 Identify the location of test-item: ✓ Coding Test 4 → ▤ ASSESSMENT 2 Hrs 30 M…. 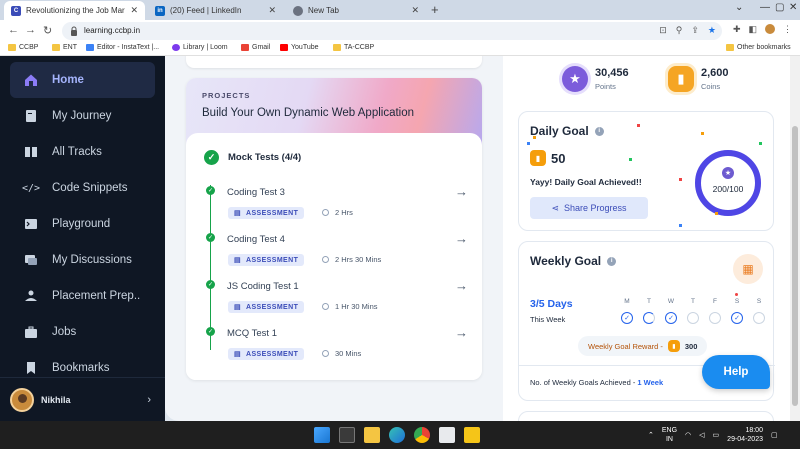
(337, 252).